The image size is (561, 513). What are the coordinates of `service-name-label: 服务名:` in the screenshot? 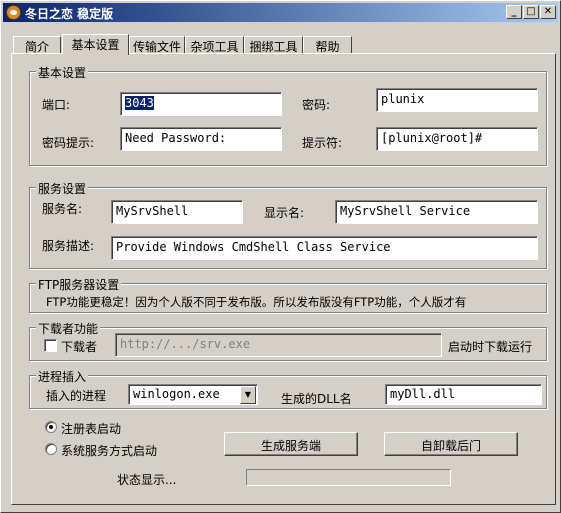 It's located at (62, 209).